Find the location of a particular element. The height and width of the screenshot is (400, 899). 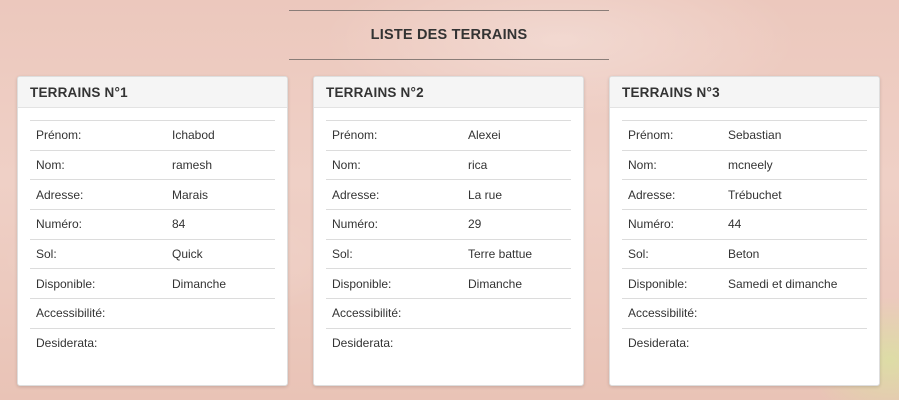

value-nom: rica is located at coordinates (516, 164).